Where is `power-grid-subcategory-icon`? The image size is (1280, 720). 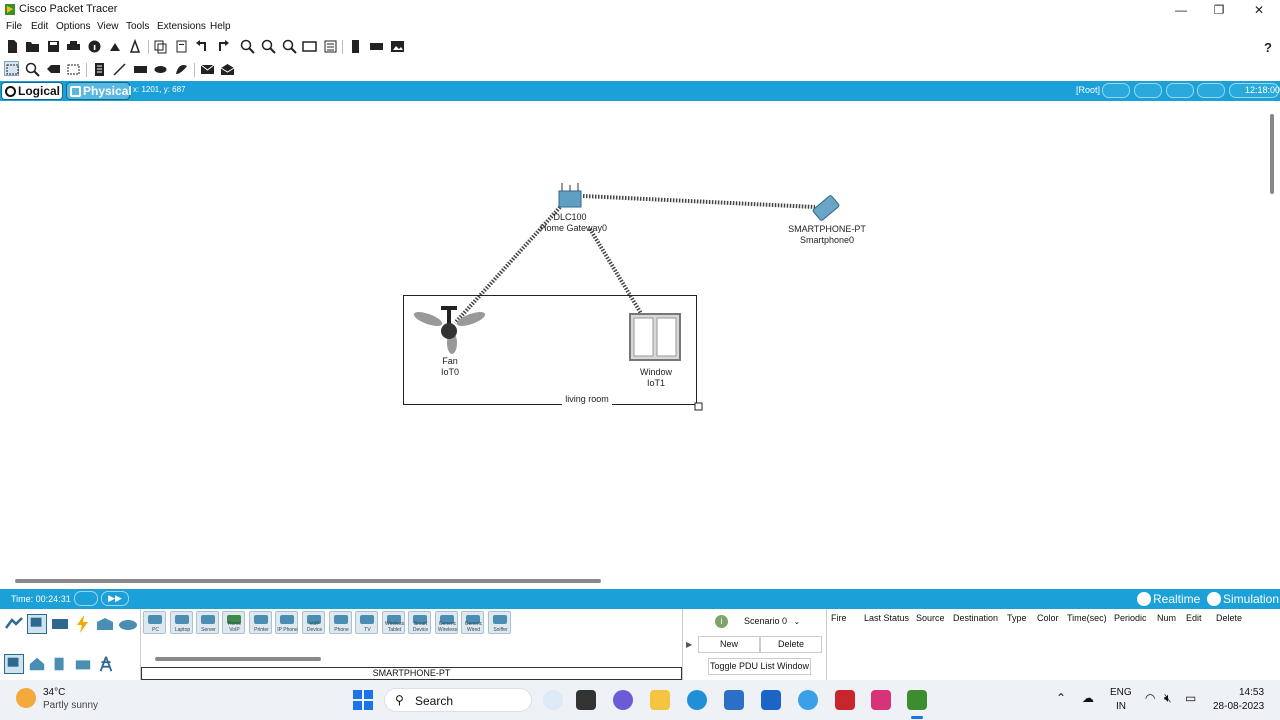
power-grid-subcategory-icon is located at coordinates (107, 665).